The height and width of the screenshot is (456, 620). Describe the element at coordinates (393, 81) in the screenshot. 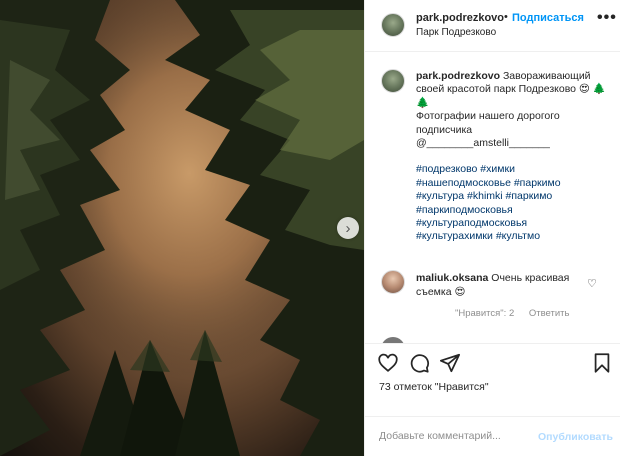

I see `caption-avatar` at that location.